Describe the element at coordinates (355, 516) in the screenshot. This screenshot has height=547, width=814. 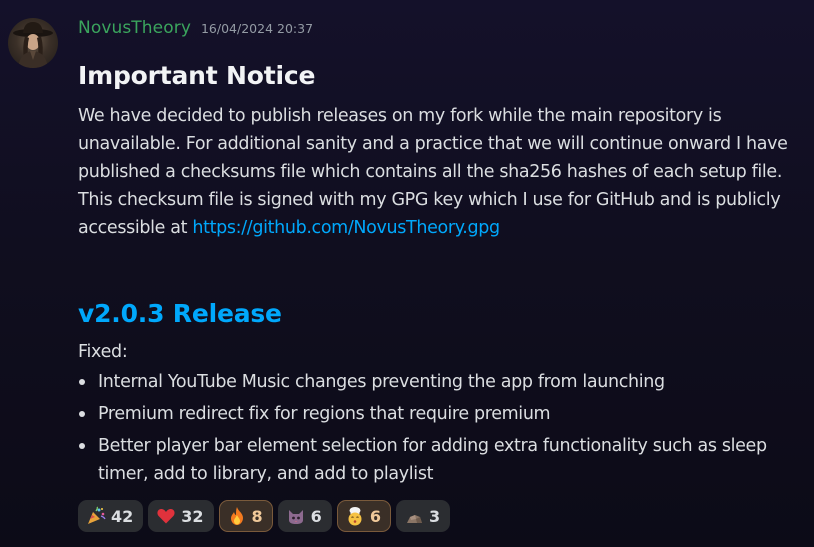
I see `chef-kiss-icon` at that location.